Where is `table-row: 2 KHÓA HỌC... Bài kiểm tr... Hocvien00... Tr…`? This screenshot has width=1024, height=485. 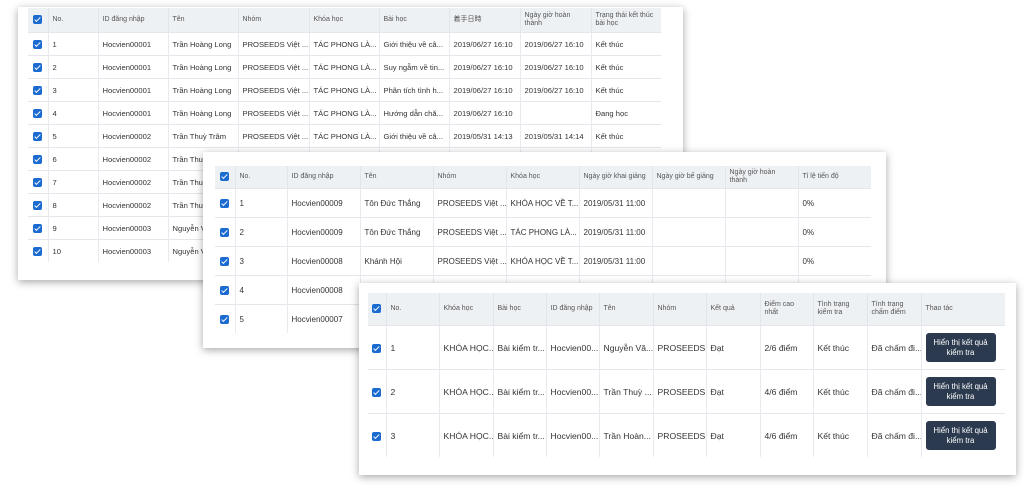
table-row: 2 KHÓA HỌC... Bài kiểm tr... Hocvien00... Tr… is located at coordinates (686, 391).